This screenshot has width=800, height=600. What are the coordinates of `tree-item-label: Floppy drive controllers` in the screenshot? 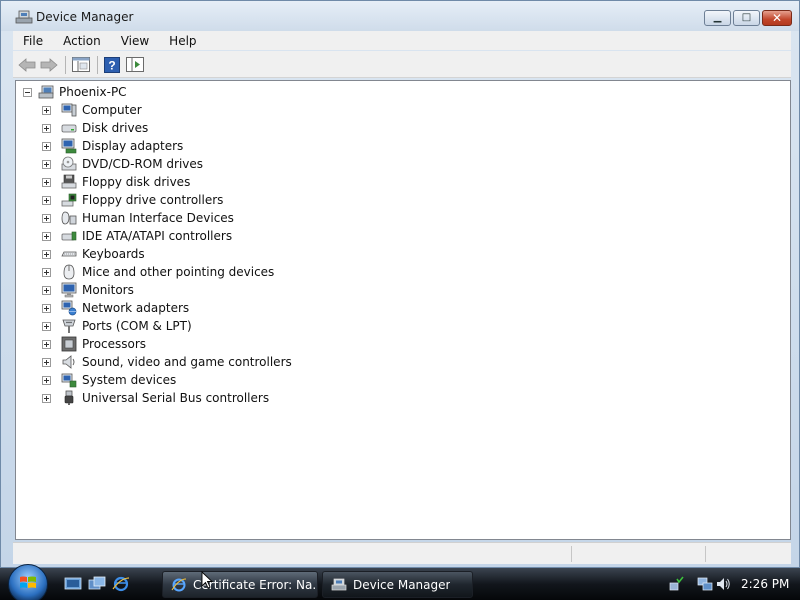 It's located at (153, 200).